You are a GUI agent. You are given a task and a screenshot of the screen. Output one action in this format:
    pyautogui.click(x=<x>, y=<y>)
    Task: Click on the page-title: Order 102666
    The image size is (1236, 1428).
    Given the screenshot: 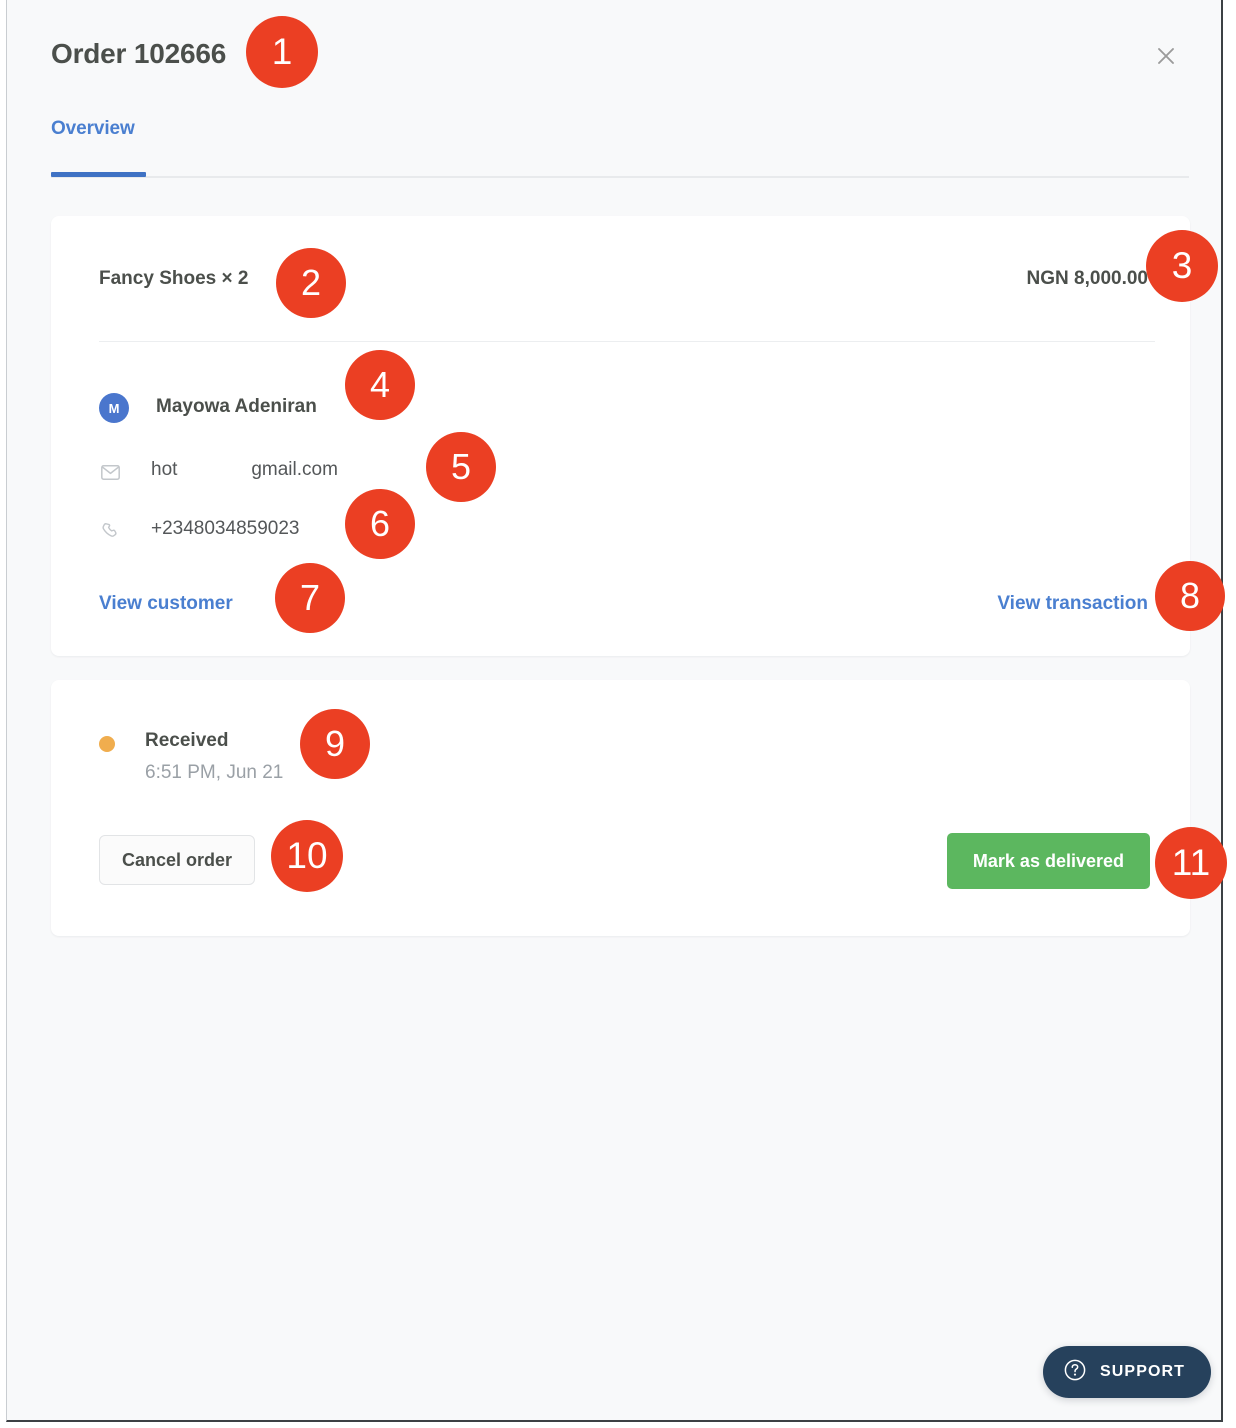 What is the action you would take?
    pyautogui.click(x=139, y=53)
    